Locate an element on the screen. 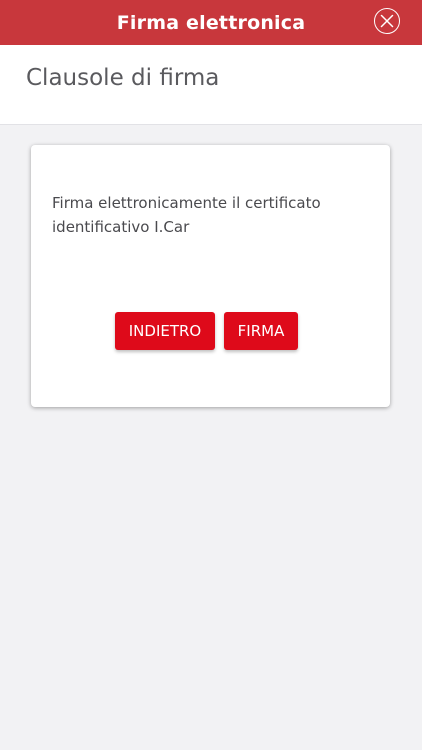 Image resolution: width=422 pixels, height=750 pixels. close-button is located at coordinates (387, 21).